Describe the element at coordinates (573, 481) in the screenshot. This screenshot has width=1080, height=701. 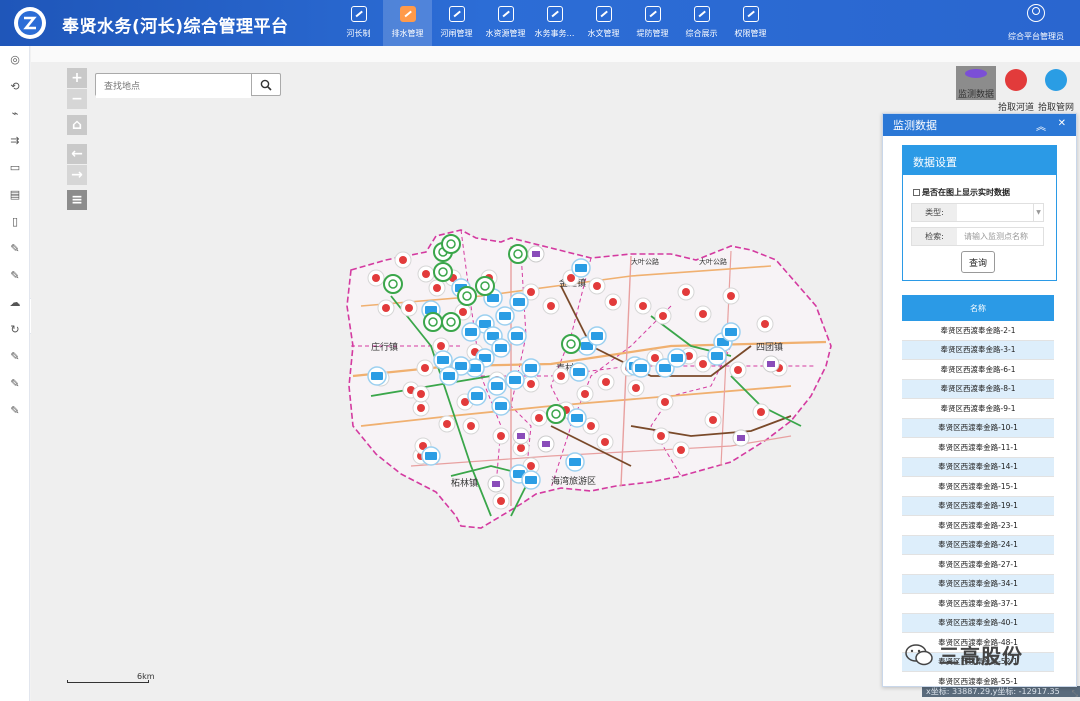
I see `place-label: 海湾旅游区` at that location.